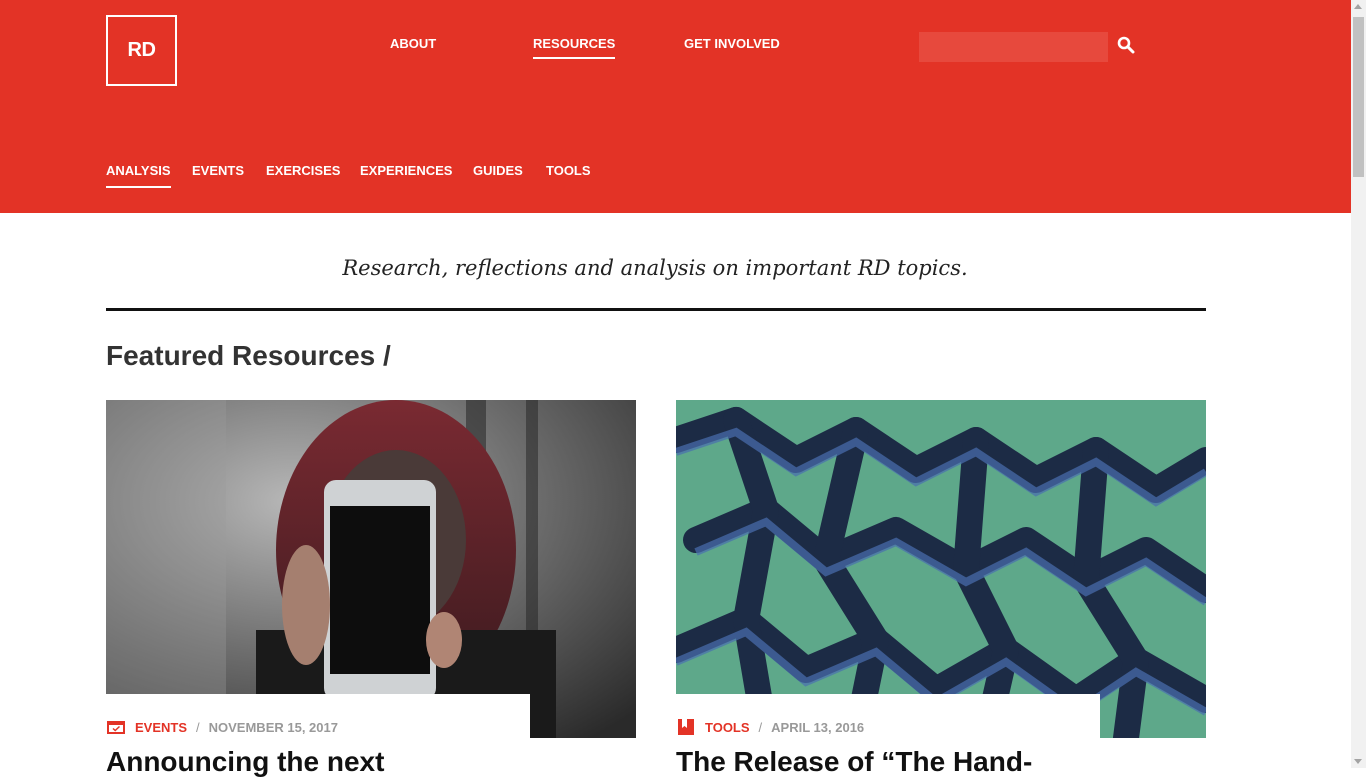 The image size is (1366, 778). What do you see at coordinates (656, 309) in the screenshot?
I see `divider` at bounding box center [656, 309].